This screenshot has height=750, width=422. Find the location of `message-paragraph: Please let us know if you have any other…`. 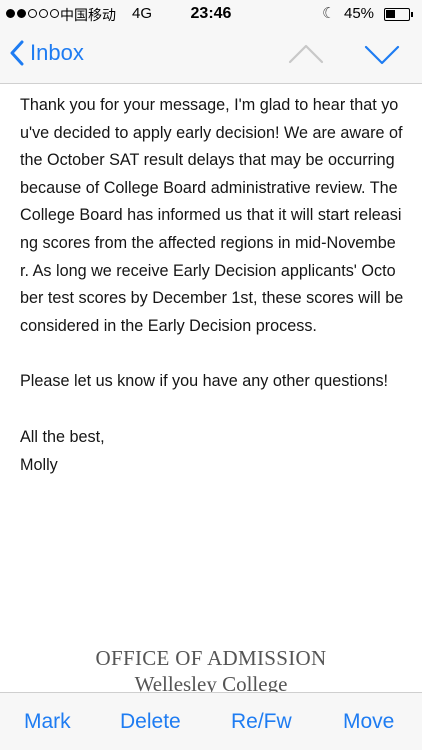

message-paragraph: Please let us know if you have any other… is located at coordinates (204, 381).